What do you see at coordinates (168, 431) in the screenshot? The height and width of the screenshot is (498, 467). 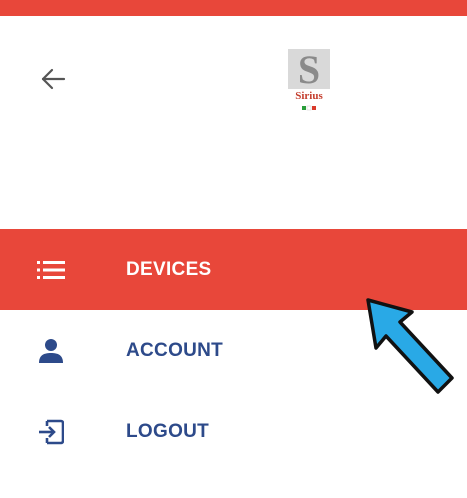 I see `menu-item-label: LOGOUT` at bounding box center [168, 431].